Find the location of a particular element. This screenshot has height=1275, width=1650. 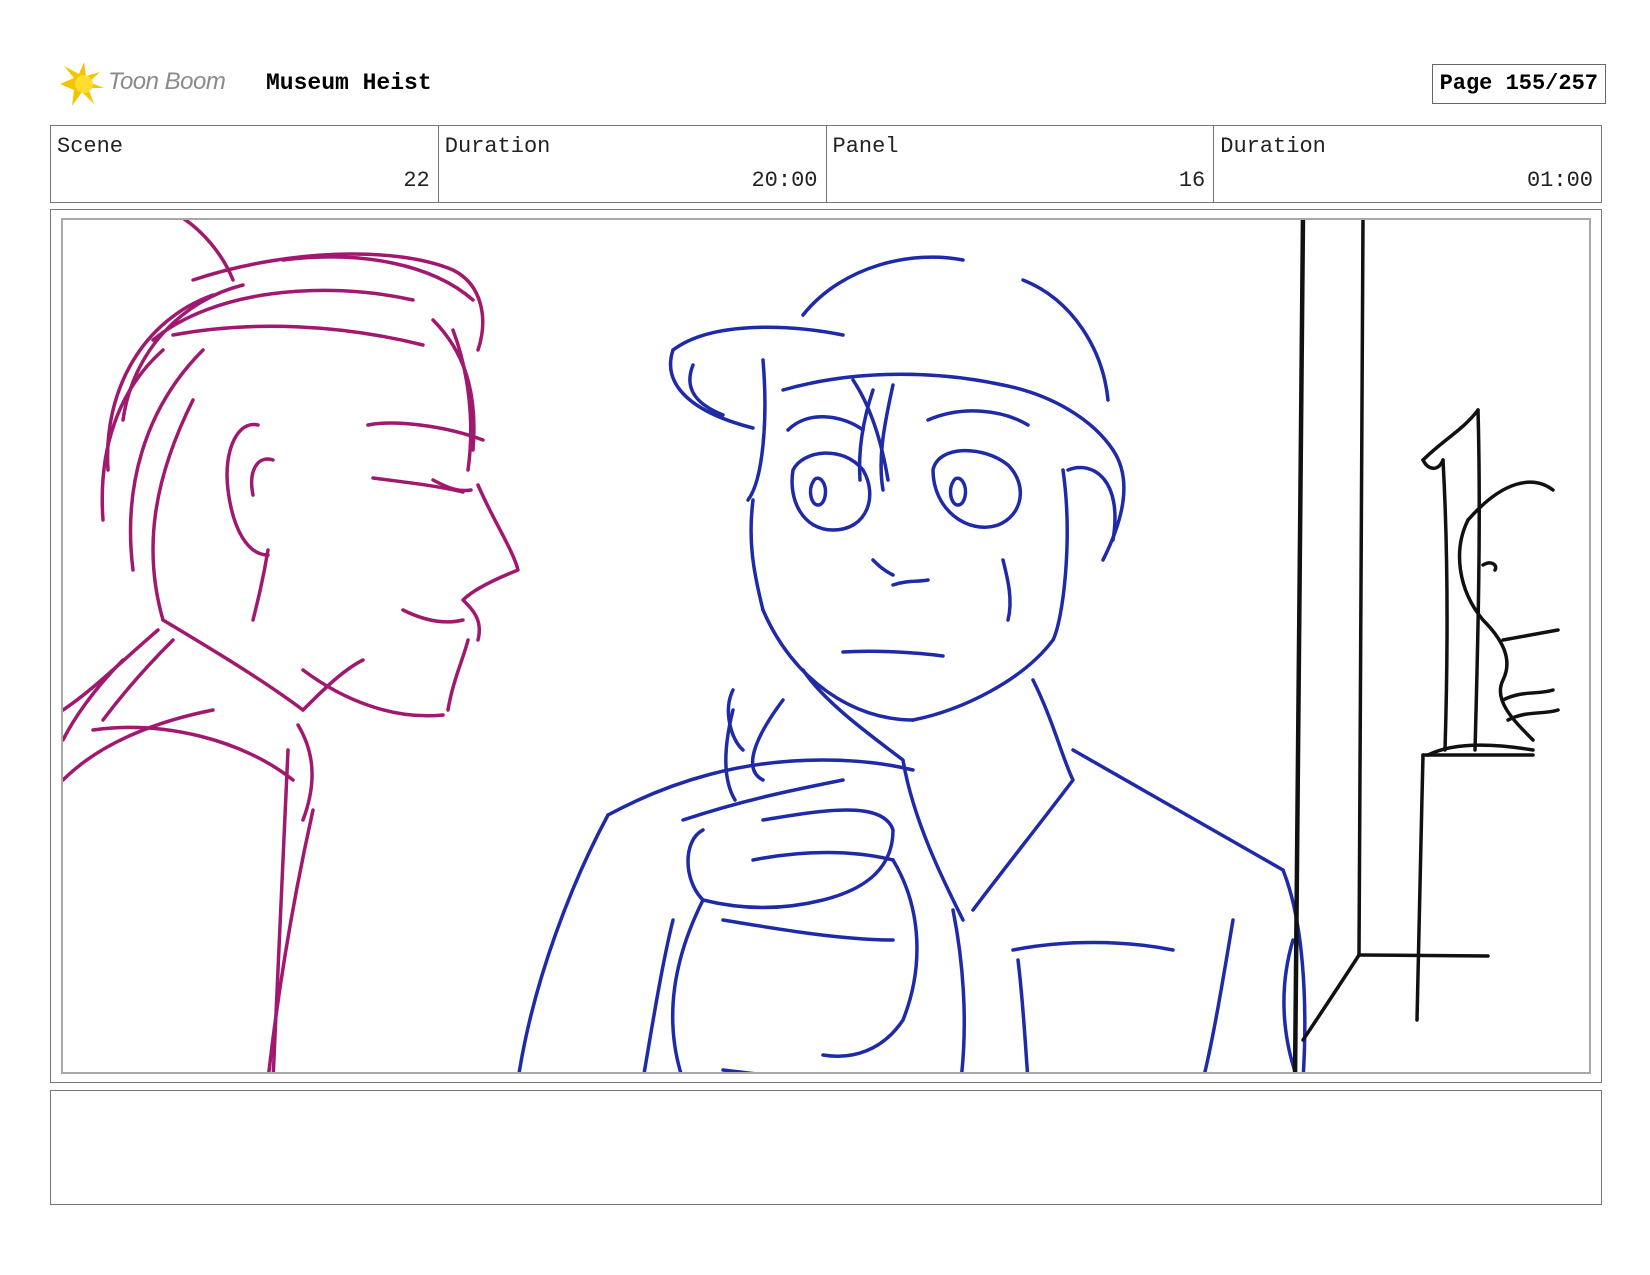

panel-duration-cell: Duration 01:00 is located at coordinates (1407, 164).